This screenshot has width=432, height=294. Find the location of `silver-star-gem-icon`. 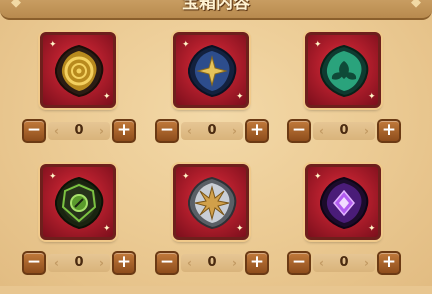

silver-star-gem-icon is located at coordinates (212, 203).